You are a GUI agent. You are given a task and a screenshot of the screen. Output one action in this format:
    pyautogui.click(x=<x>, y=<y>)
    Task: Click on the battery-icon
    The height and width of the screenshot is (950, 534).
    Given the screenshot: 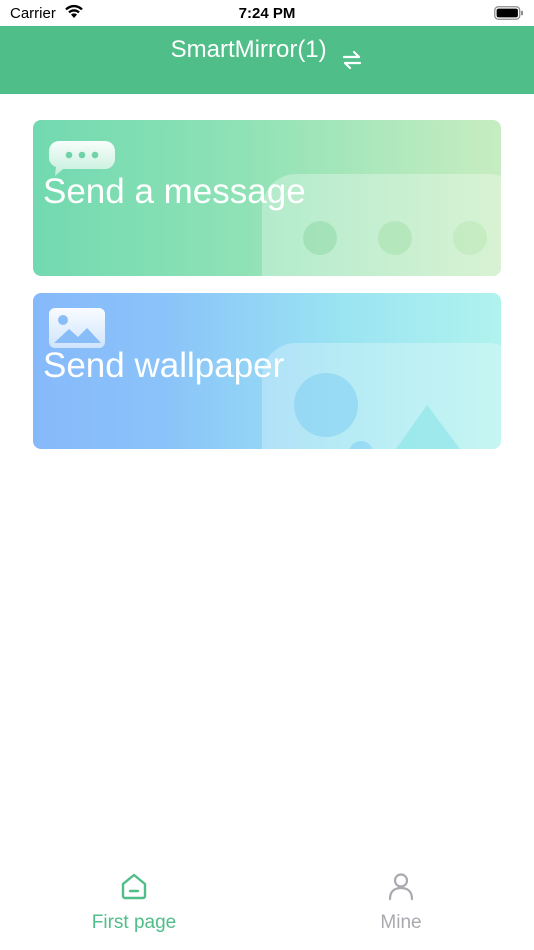 What is the action you would take?
    pyautogui.click(x=508, y=13)
    